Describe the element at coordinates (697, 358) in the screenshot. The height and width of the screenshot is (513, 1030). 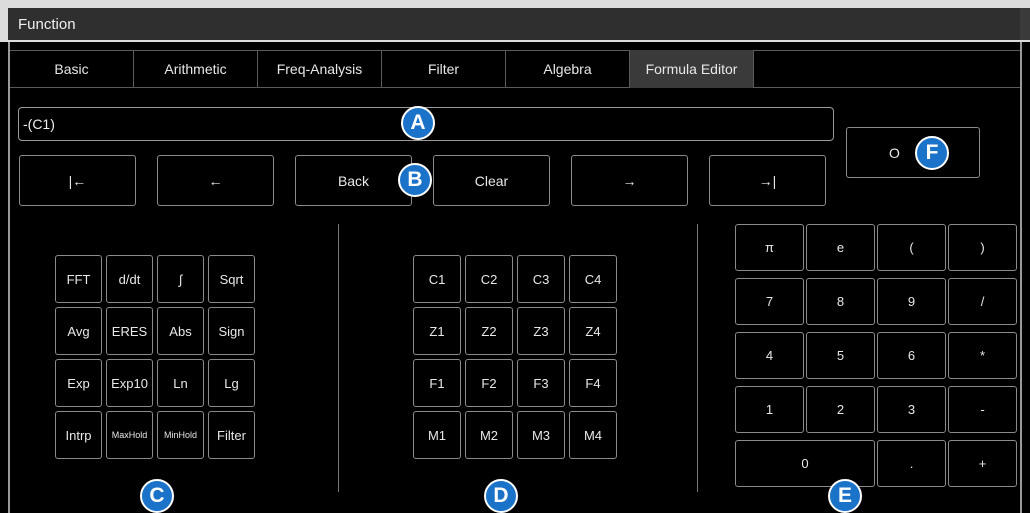
I see `divider-right` at that location.